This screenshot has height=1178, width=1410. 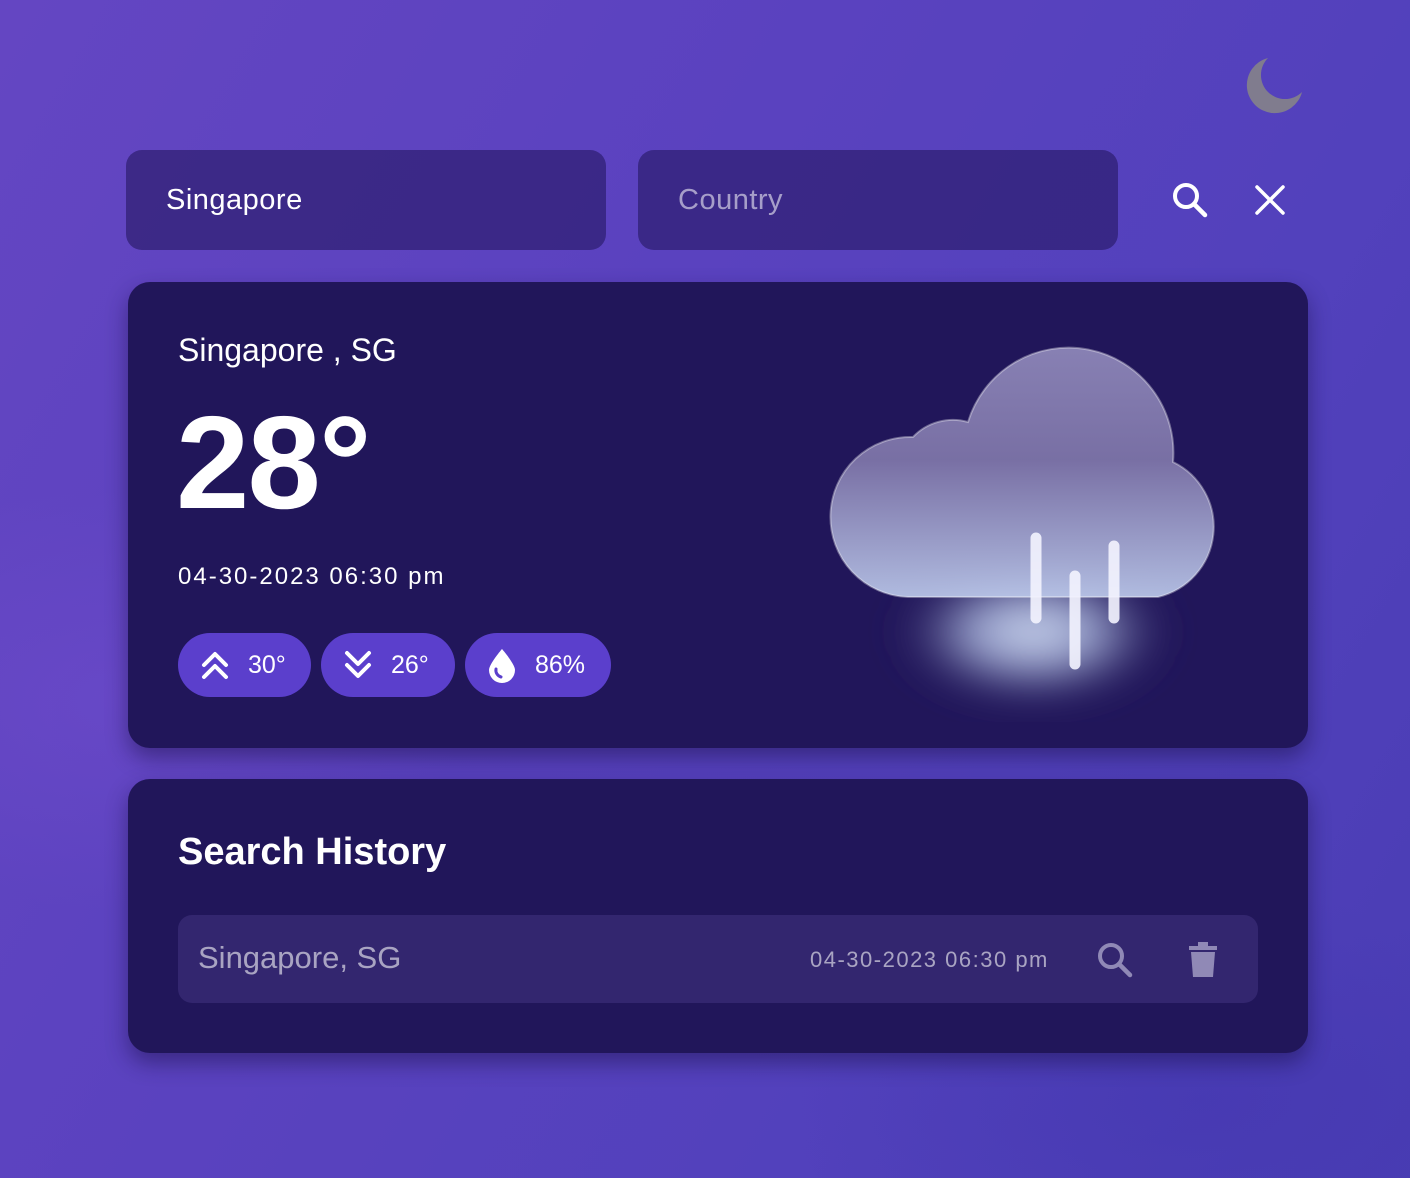 I want to click on high-temp-badge: 30°, so click(x=244, y=665).